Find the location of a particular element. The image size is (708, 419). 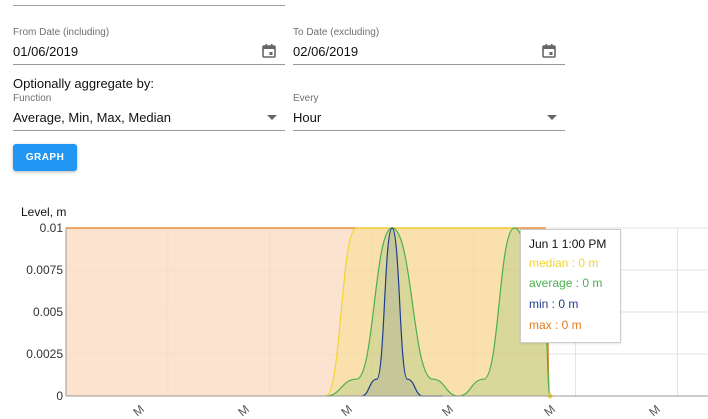

tooltip-row-median: median : 0 m is located at coordinates (564, 263).